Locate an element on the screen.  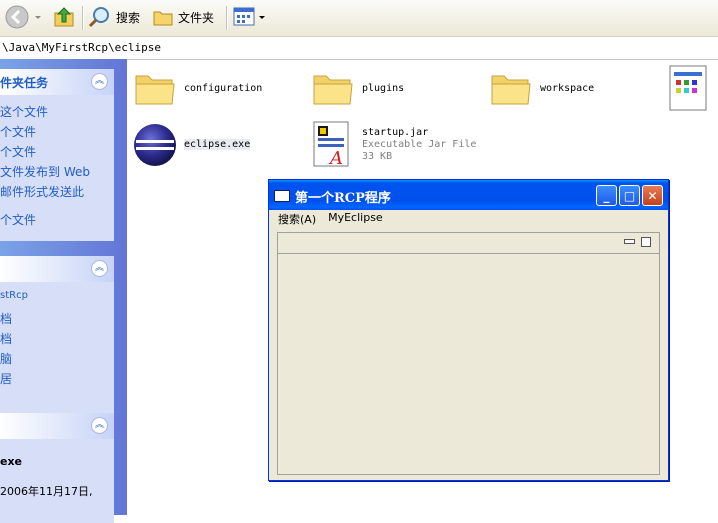
maximize-button: □ is located at coordinates (629, 195).